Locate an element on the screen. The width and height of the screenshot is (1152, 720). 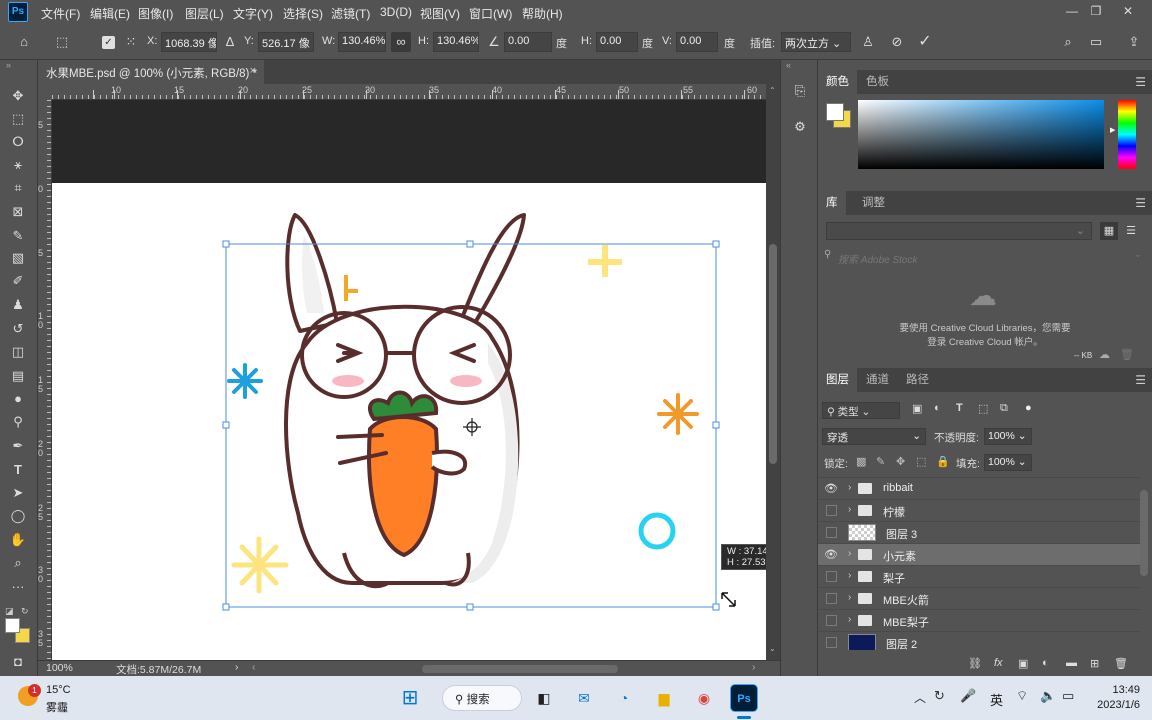
layer-row: 图层 3 is located at coordinates (979, 532).